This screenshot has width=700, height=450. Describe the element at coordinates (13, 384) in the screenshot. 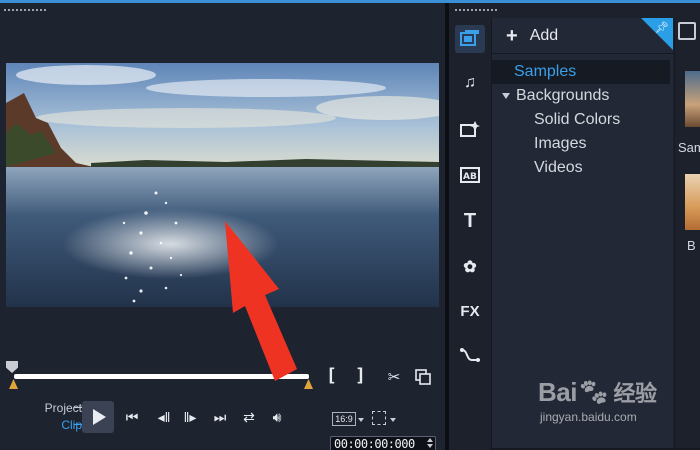

I see `trim-in-marker` at that location.